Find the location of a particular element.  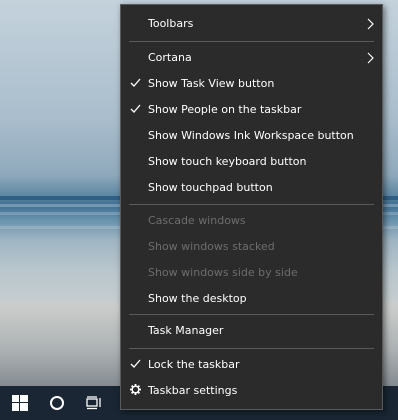

menu-item-show-windows-side-by-side: Show windows side by side is located at coordinates (251, 273).